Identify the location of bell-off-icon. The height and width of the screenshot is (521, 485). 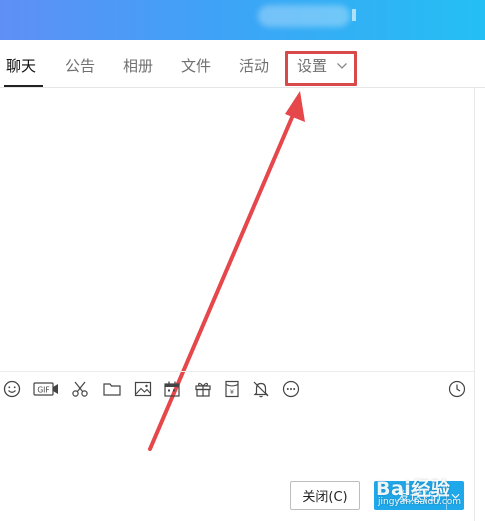
(261, 389).